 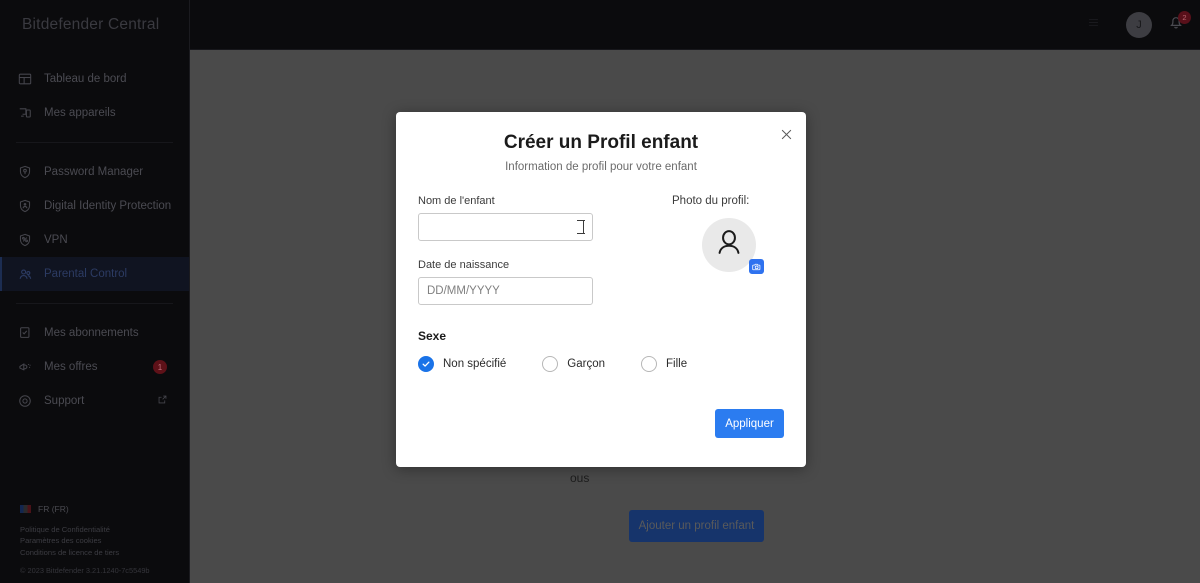 What do you see at coordinates (25, 172) in the screenshot?
I see `shield-key-icon` at bounding box center [25, 172].